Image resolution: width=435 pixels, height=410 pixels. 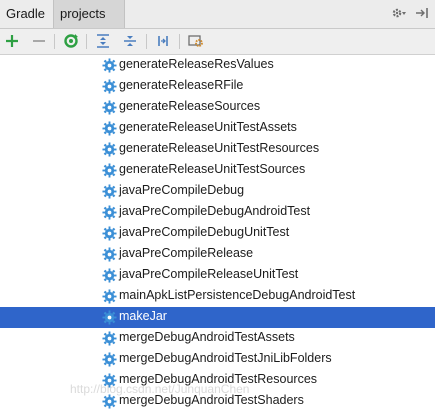 I want to click on task-row: generateReleaseUnitTestSources, so click(x=217, y=170).